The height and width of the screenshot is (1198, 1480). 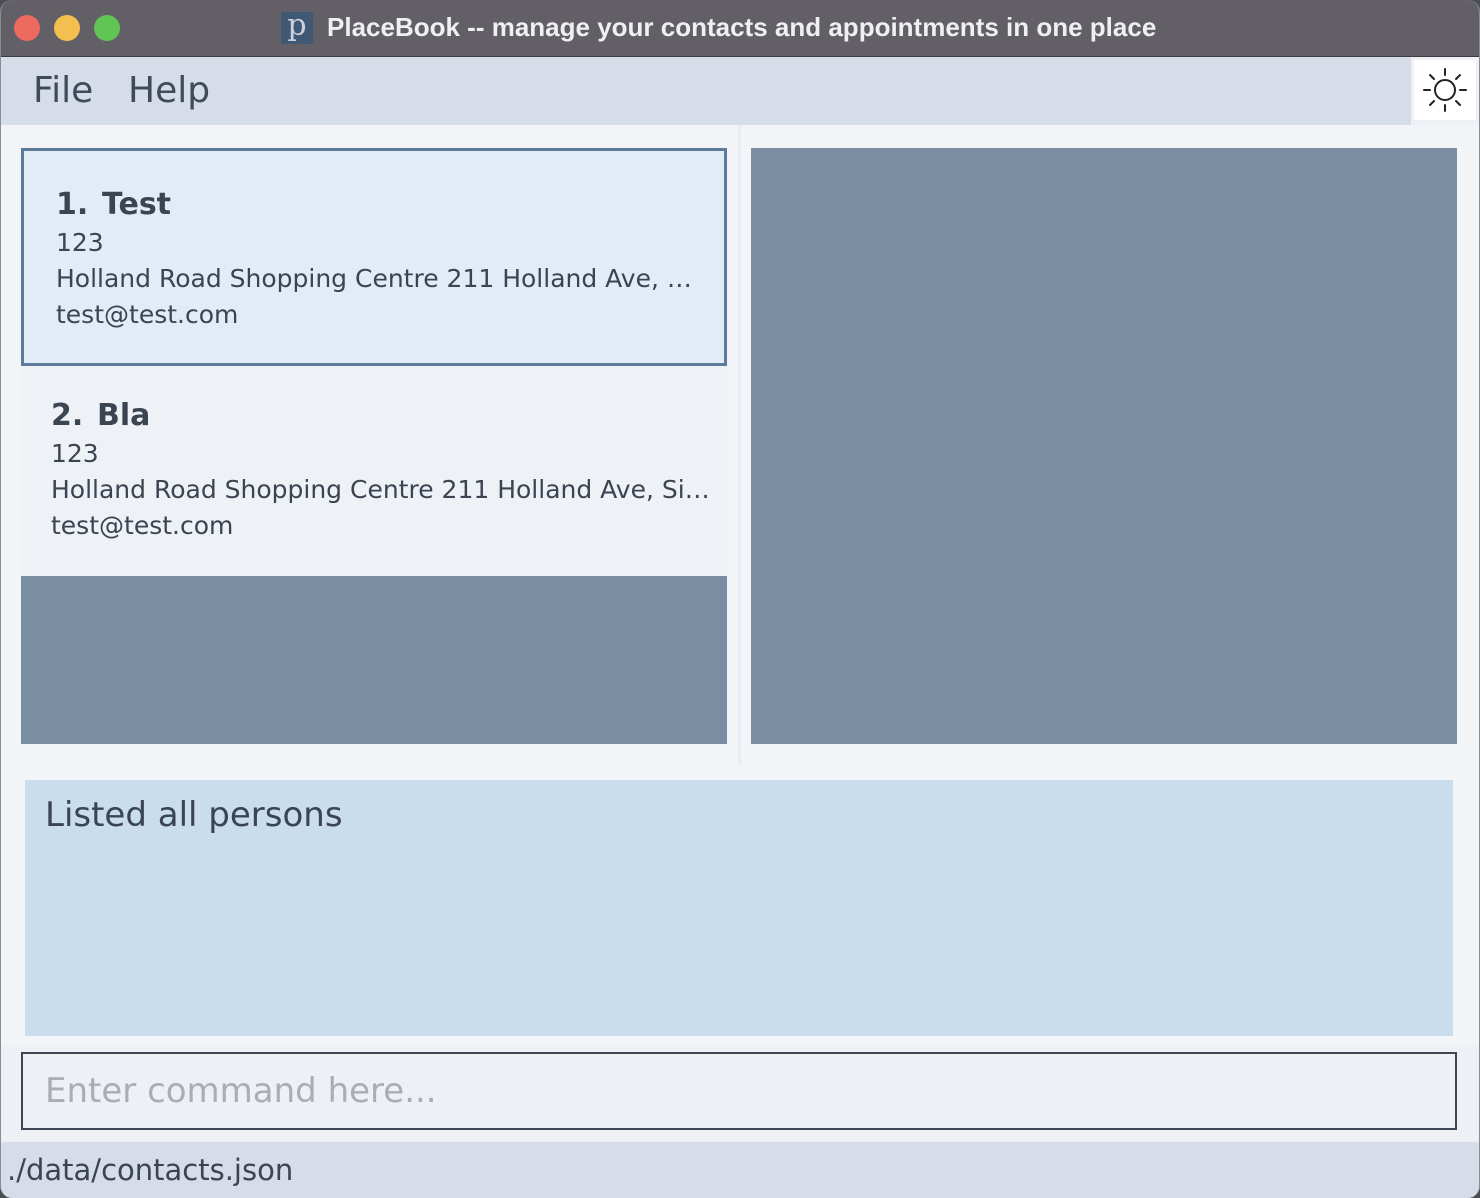 What do you see at coordinates (389, 416) in the screenshot?
I see `person-name-row: 2. Bla` at bounding box center [389, 416].